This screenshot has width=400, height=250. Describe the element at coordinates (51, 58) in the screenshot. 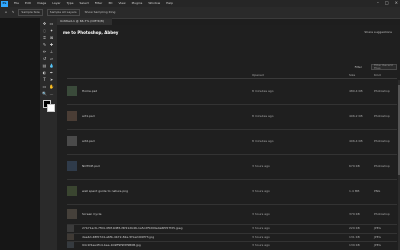

I see `eraser-tool-icon: ▱` at that location.